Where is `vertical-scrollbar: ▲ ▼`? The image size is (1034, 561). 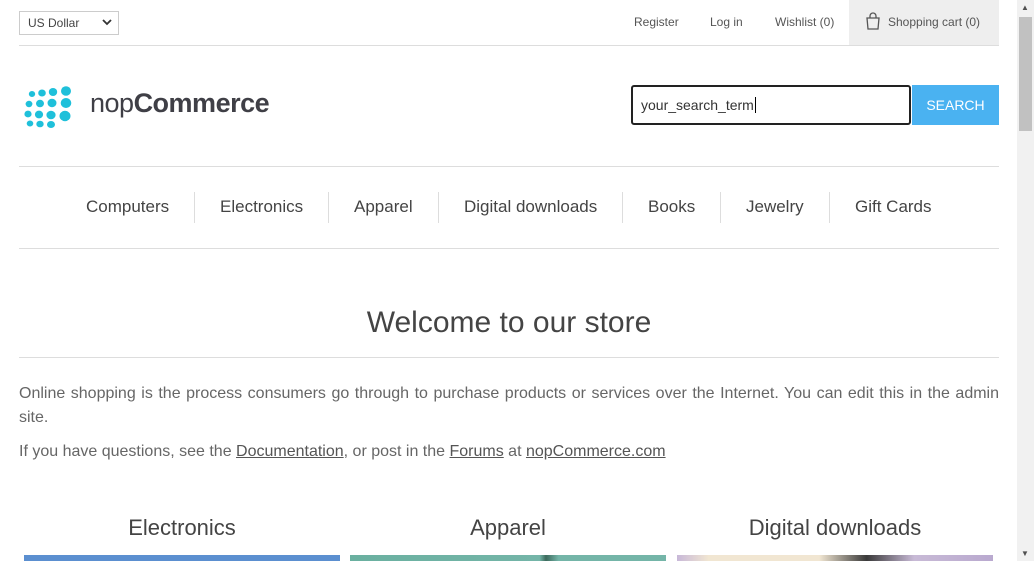 vertical-scrollbar: ▲ ▼ is located at coordinates (1025, 280).